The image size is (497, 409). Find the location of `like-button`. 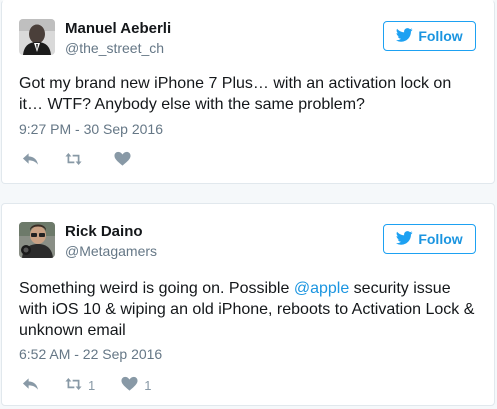

like-button is located at coordinates (125, 160).